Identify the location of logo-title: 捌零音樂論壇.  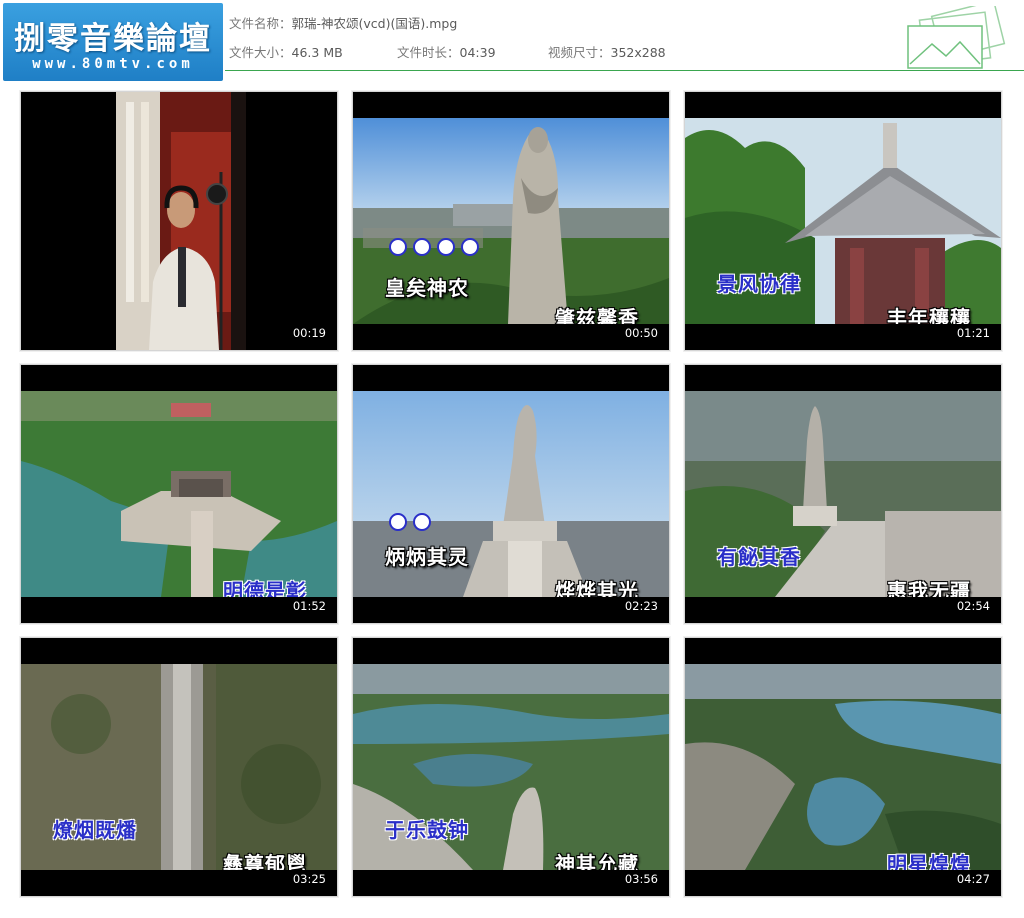
(113, 39).